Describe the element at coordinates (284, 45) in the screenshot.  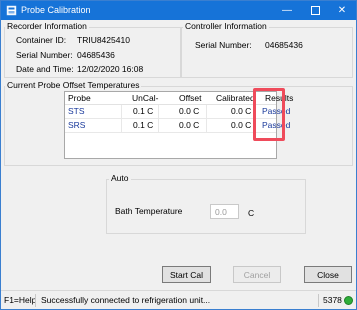
I see `controller-serial-value: 04685436` at that location.